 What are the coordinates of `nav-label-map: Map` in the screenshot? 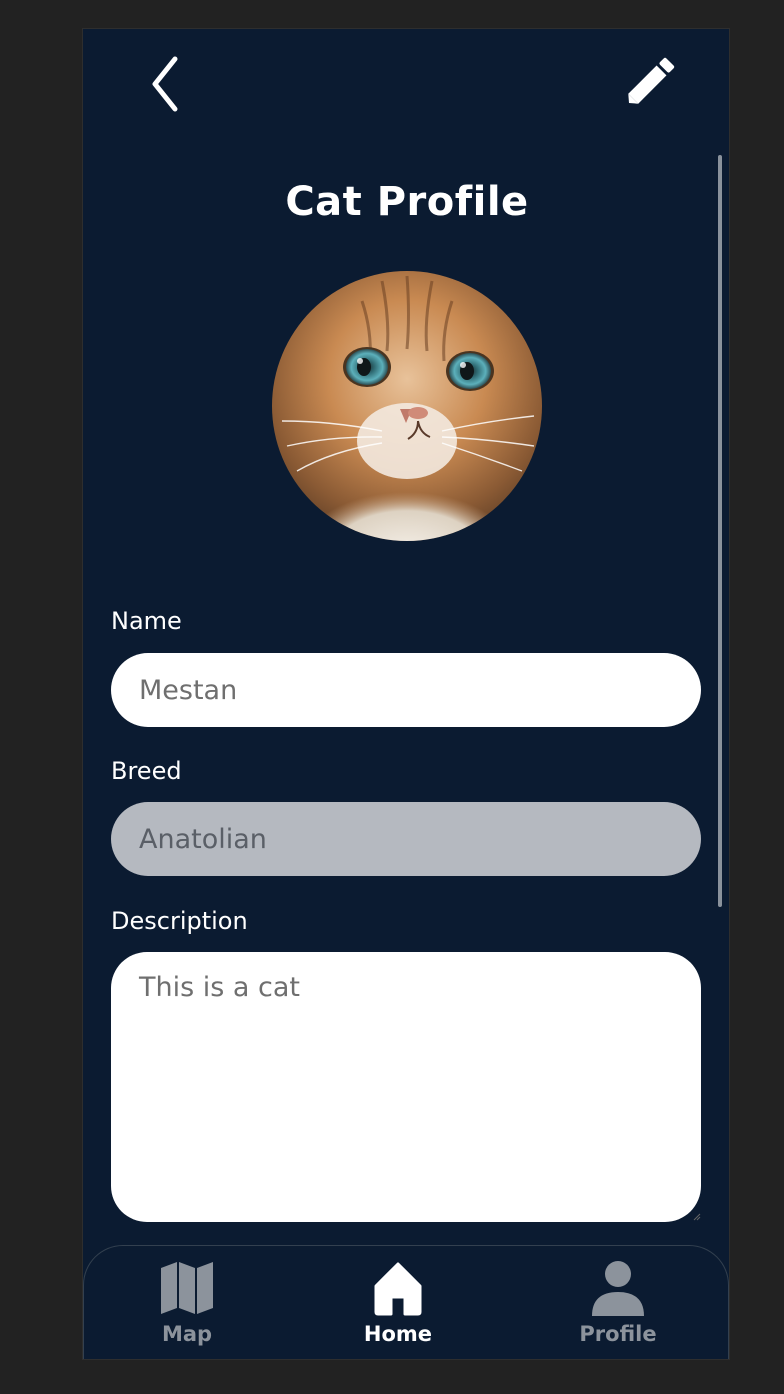 It's located at (187, 1334).